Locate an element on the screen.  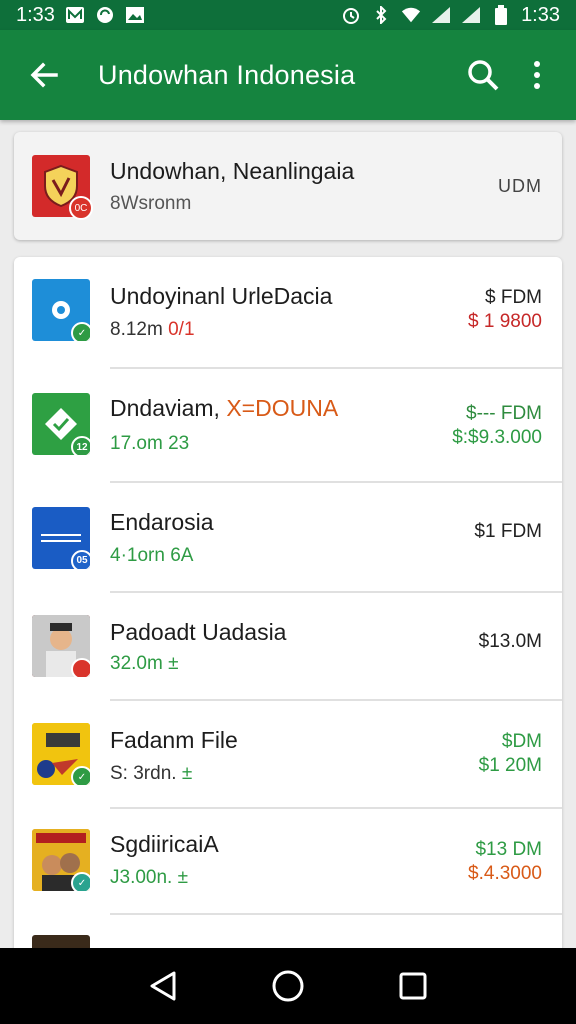
list-item: Padoadt Uadasia 32.0m ± $13.0M is located at coordinates (288, 647).